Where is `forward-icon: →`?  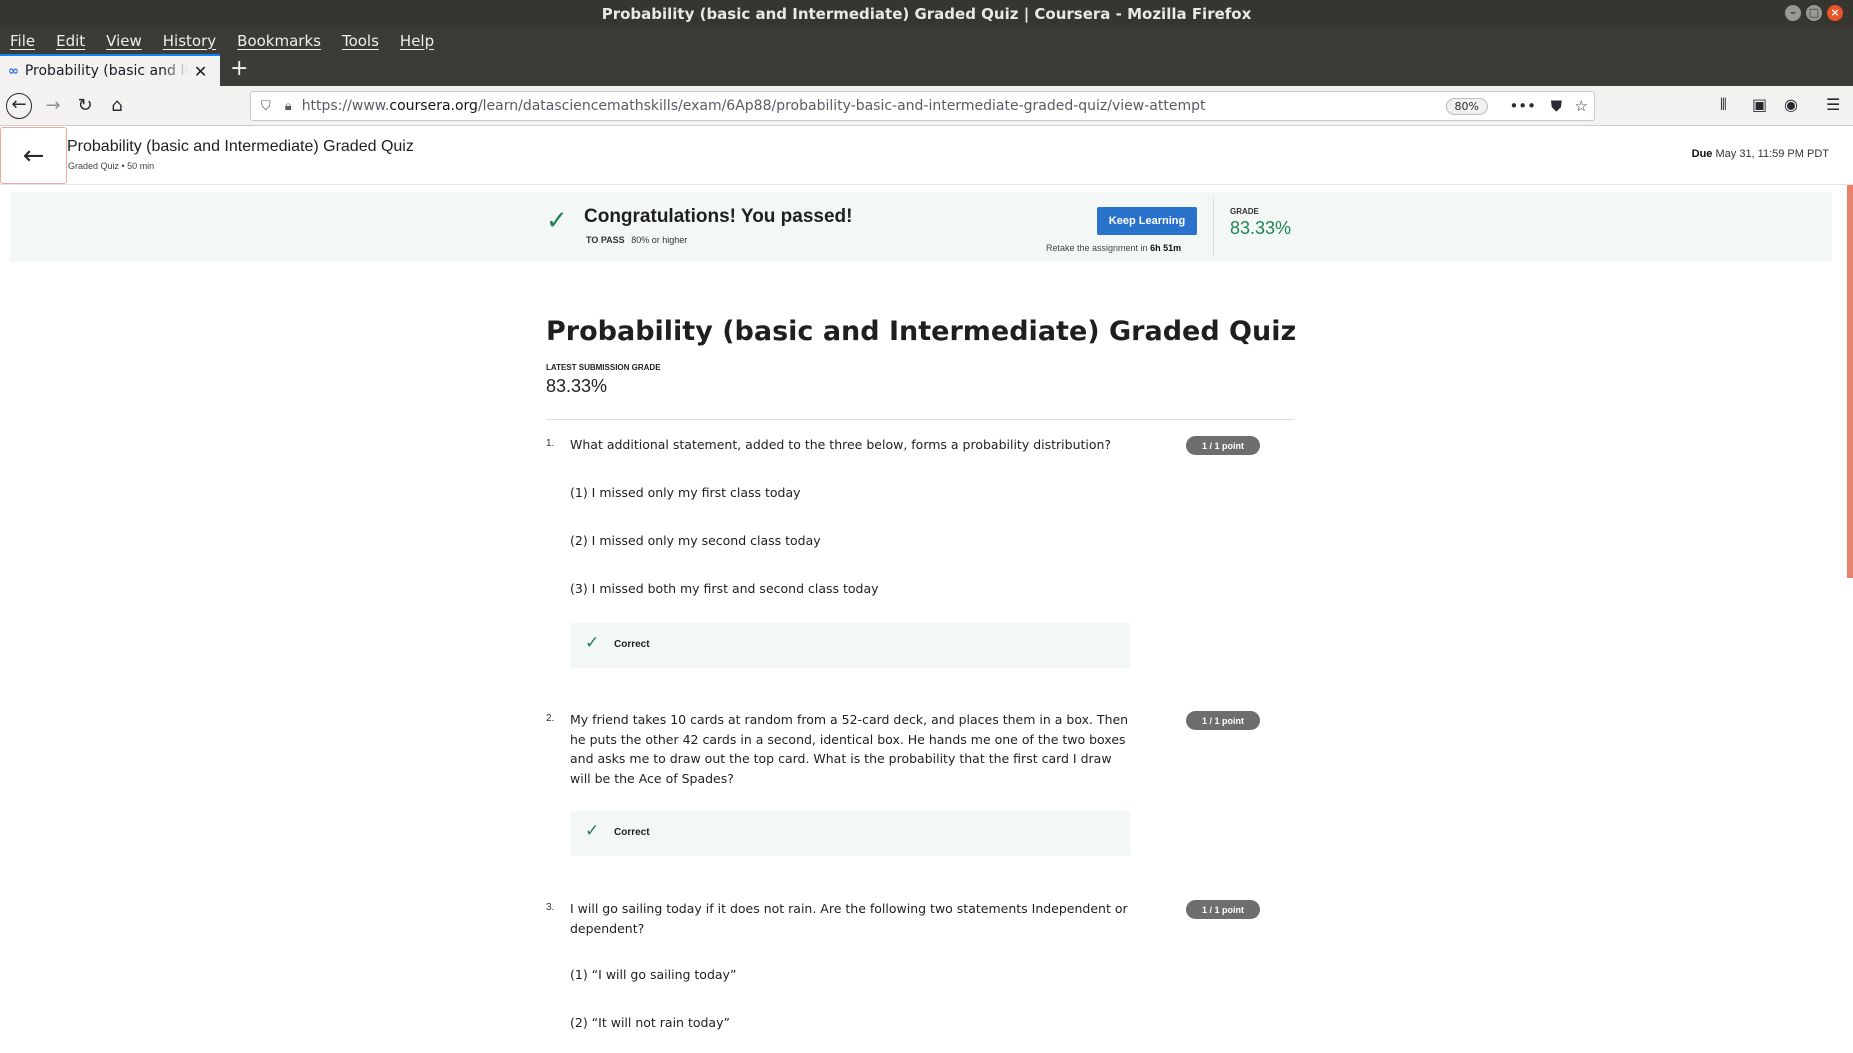
forward-icon: → is located at coordinates (53, 106).